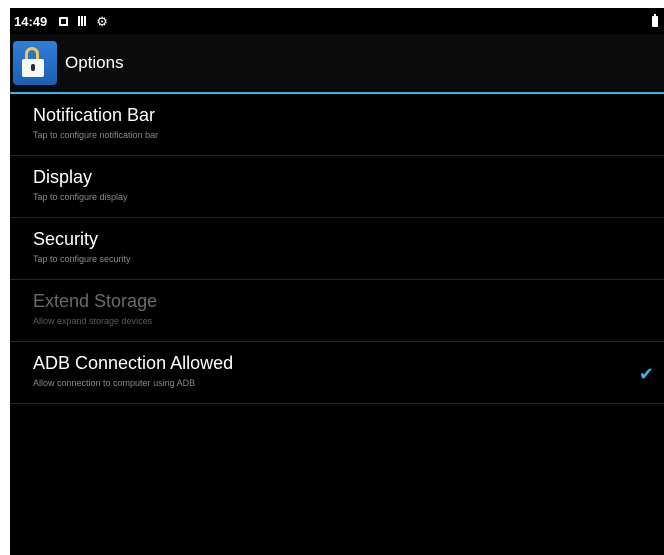 This screenshot has height=555, width=664. What do you see at coordinates (35, 63) in the screenshot?
I see `lock-icon` at bounding box center [35, 63].